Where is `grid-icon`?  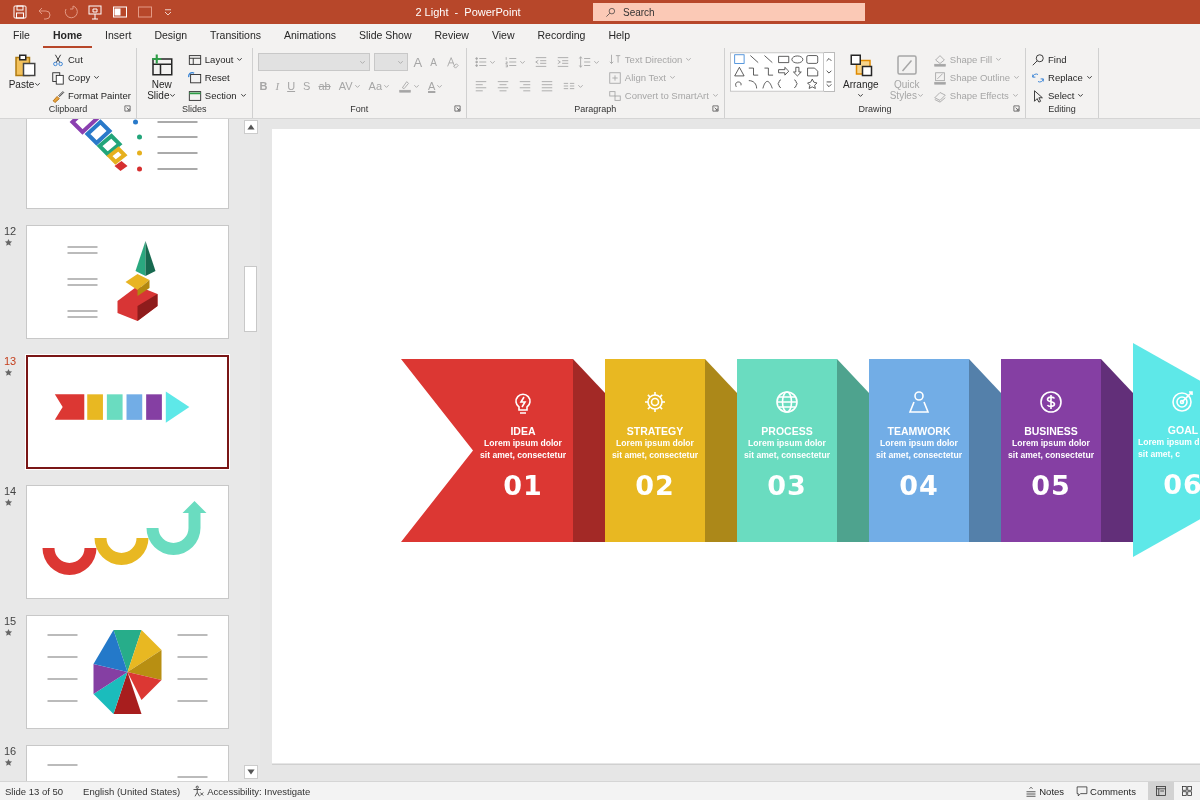 grid-icon is located at coordinates (1187, 791).